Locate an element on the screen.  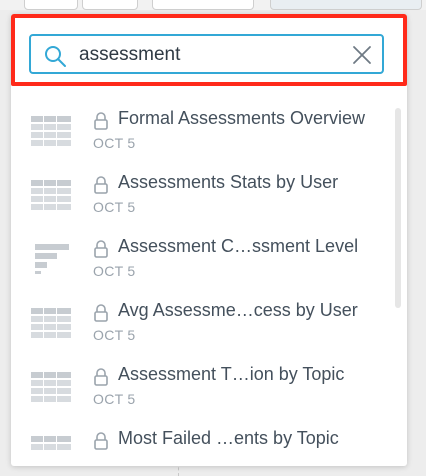
list-item-title: Assessment C…ssment Level is located at coordinates (238, 246).